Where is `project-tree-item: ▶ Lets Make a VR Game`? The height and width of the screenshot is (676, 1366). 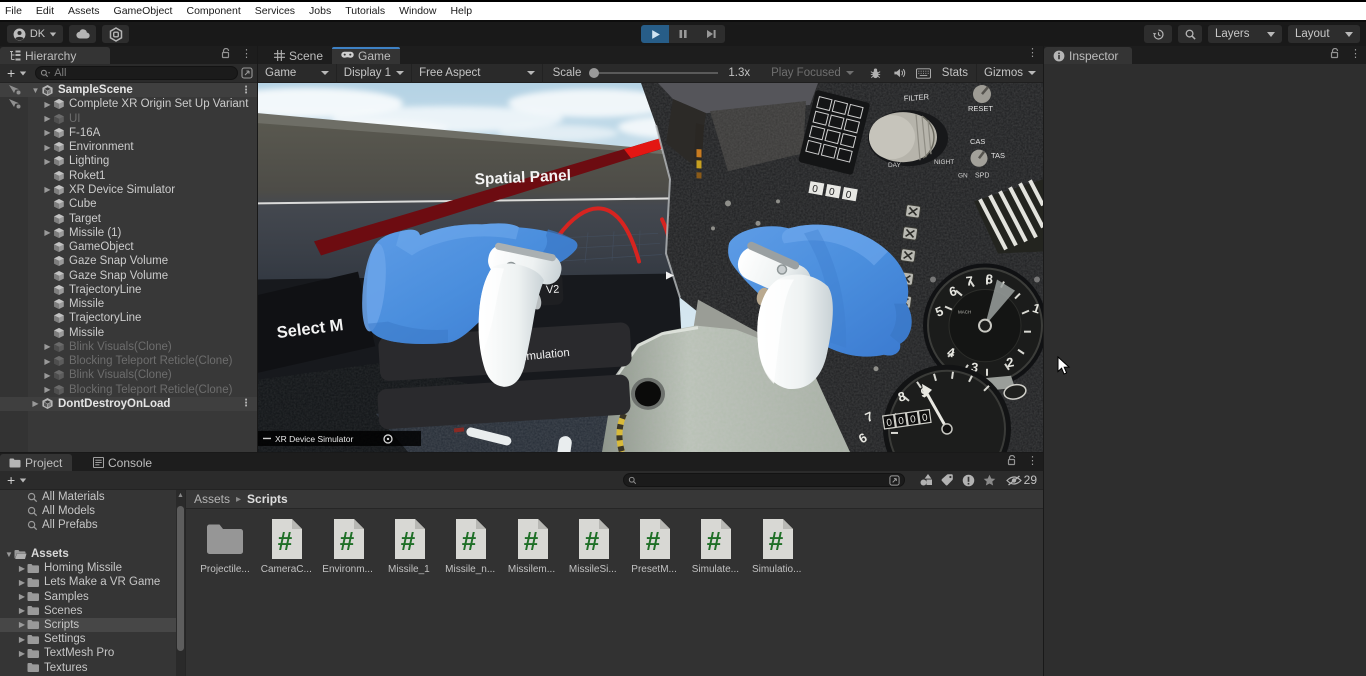 project-tree-item: ▶ Lets Make a VR Game is located at coordinates (88, 582).